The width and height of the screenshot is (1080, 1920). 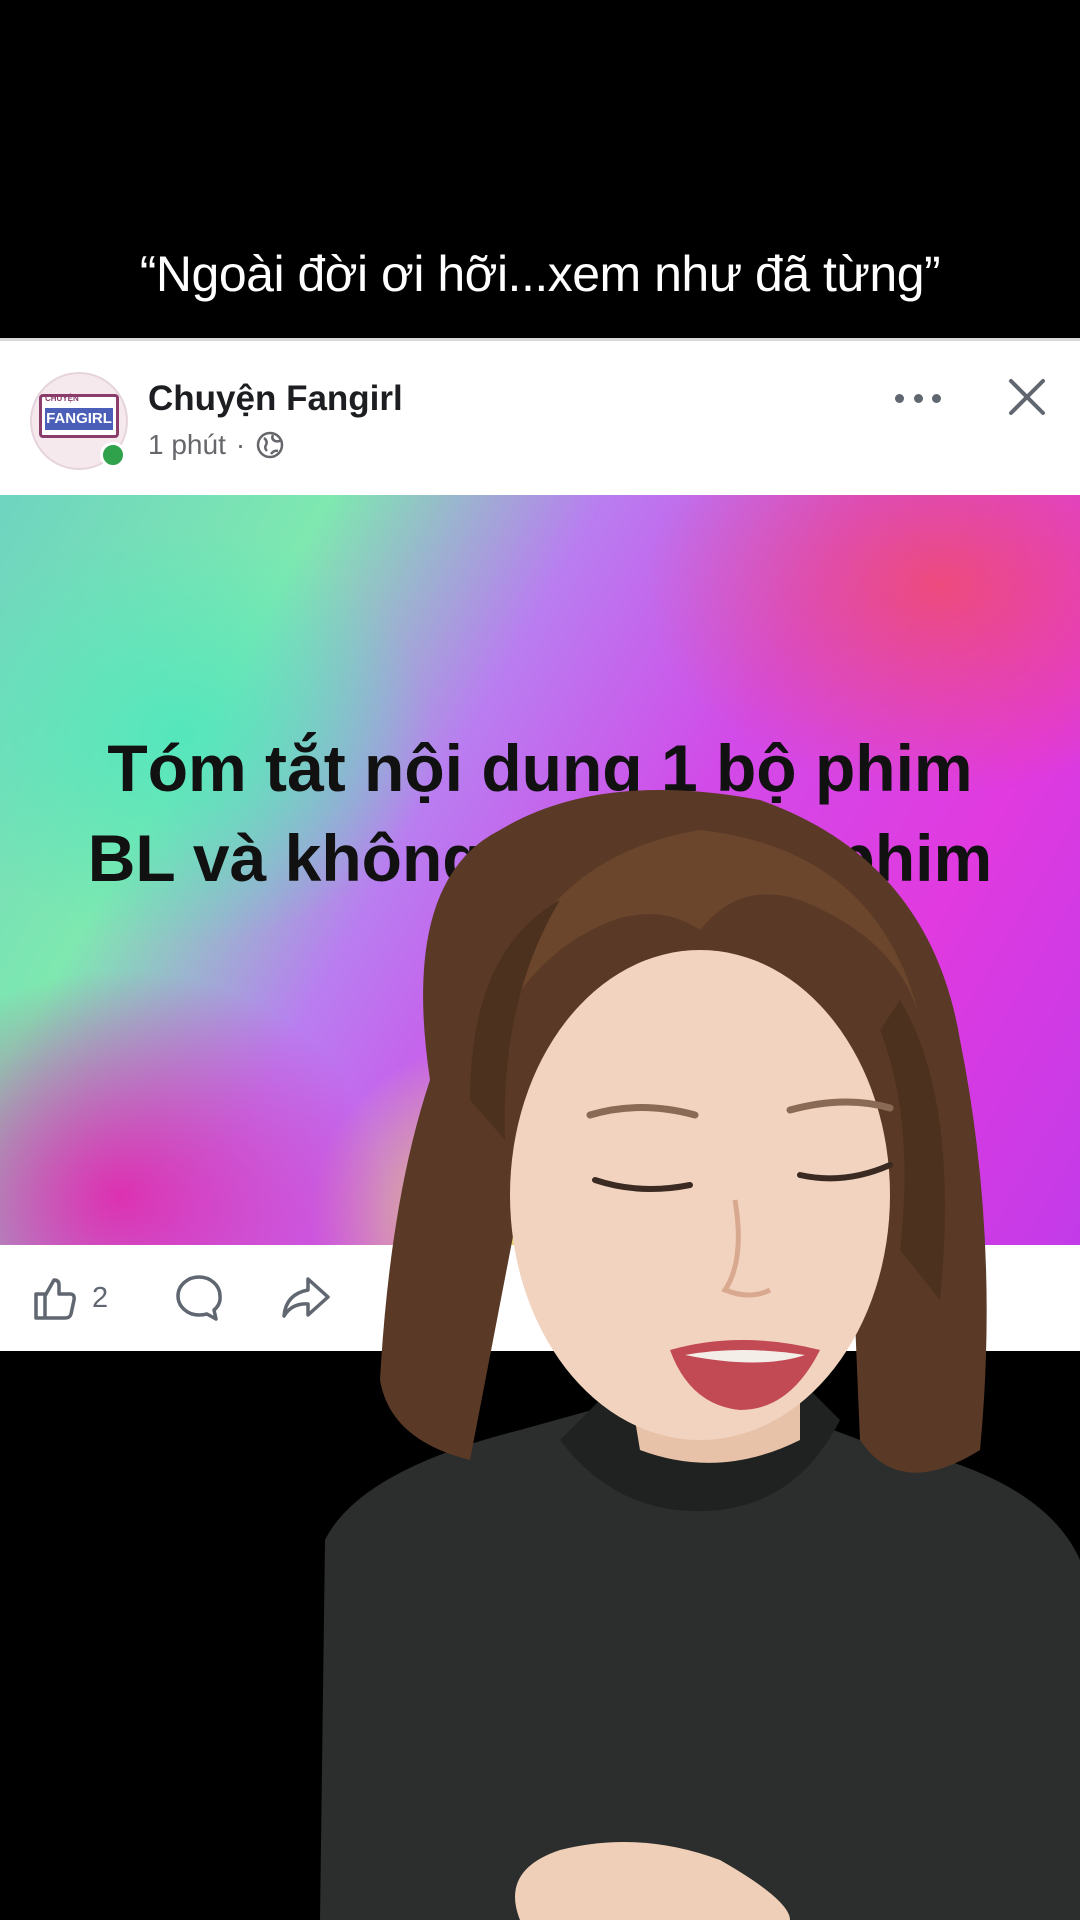 I want to click on online-status-dot, so click(x=113, y=455).